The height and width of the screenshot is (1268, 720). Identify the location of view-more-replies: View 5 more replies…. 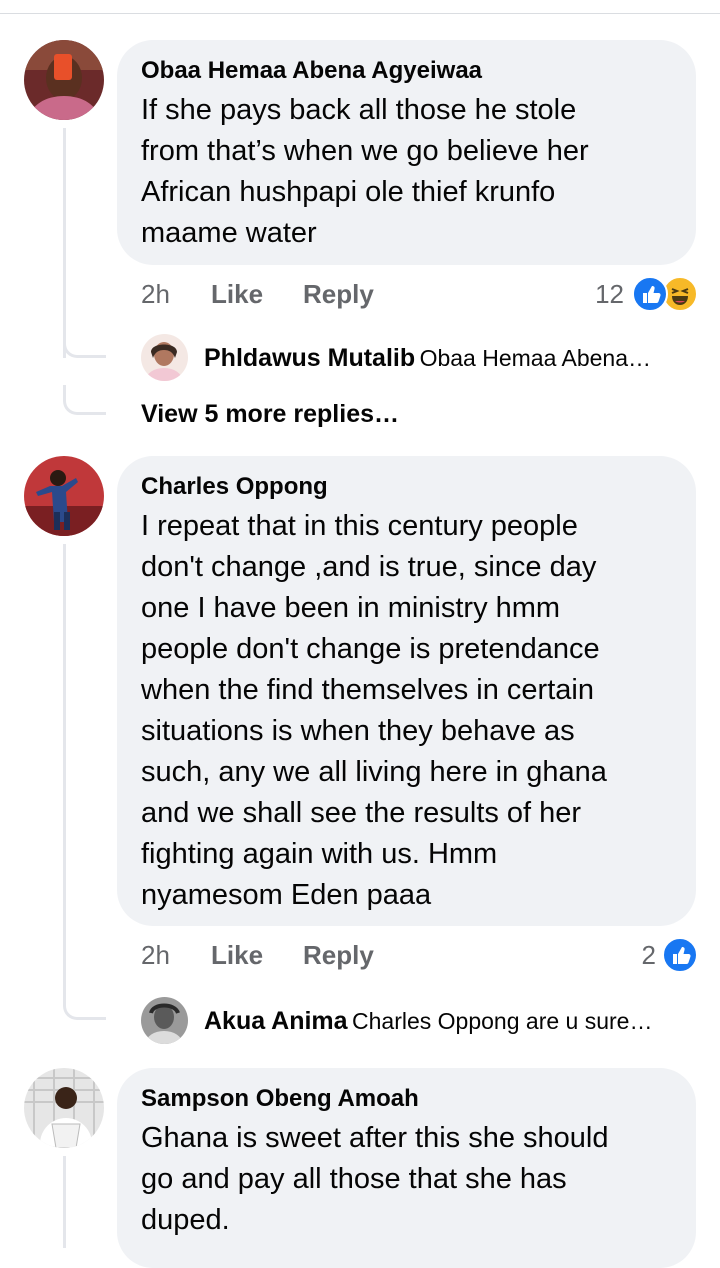
(270, 414).